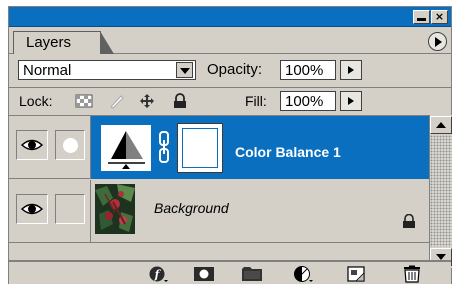  I want to click on chain-link-icon, so click(164, 147).